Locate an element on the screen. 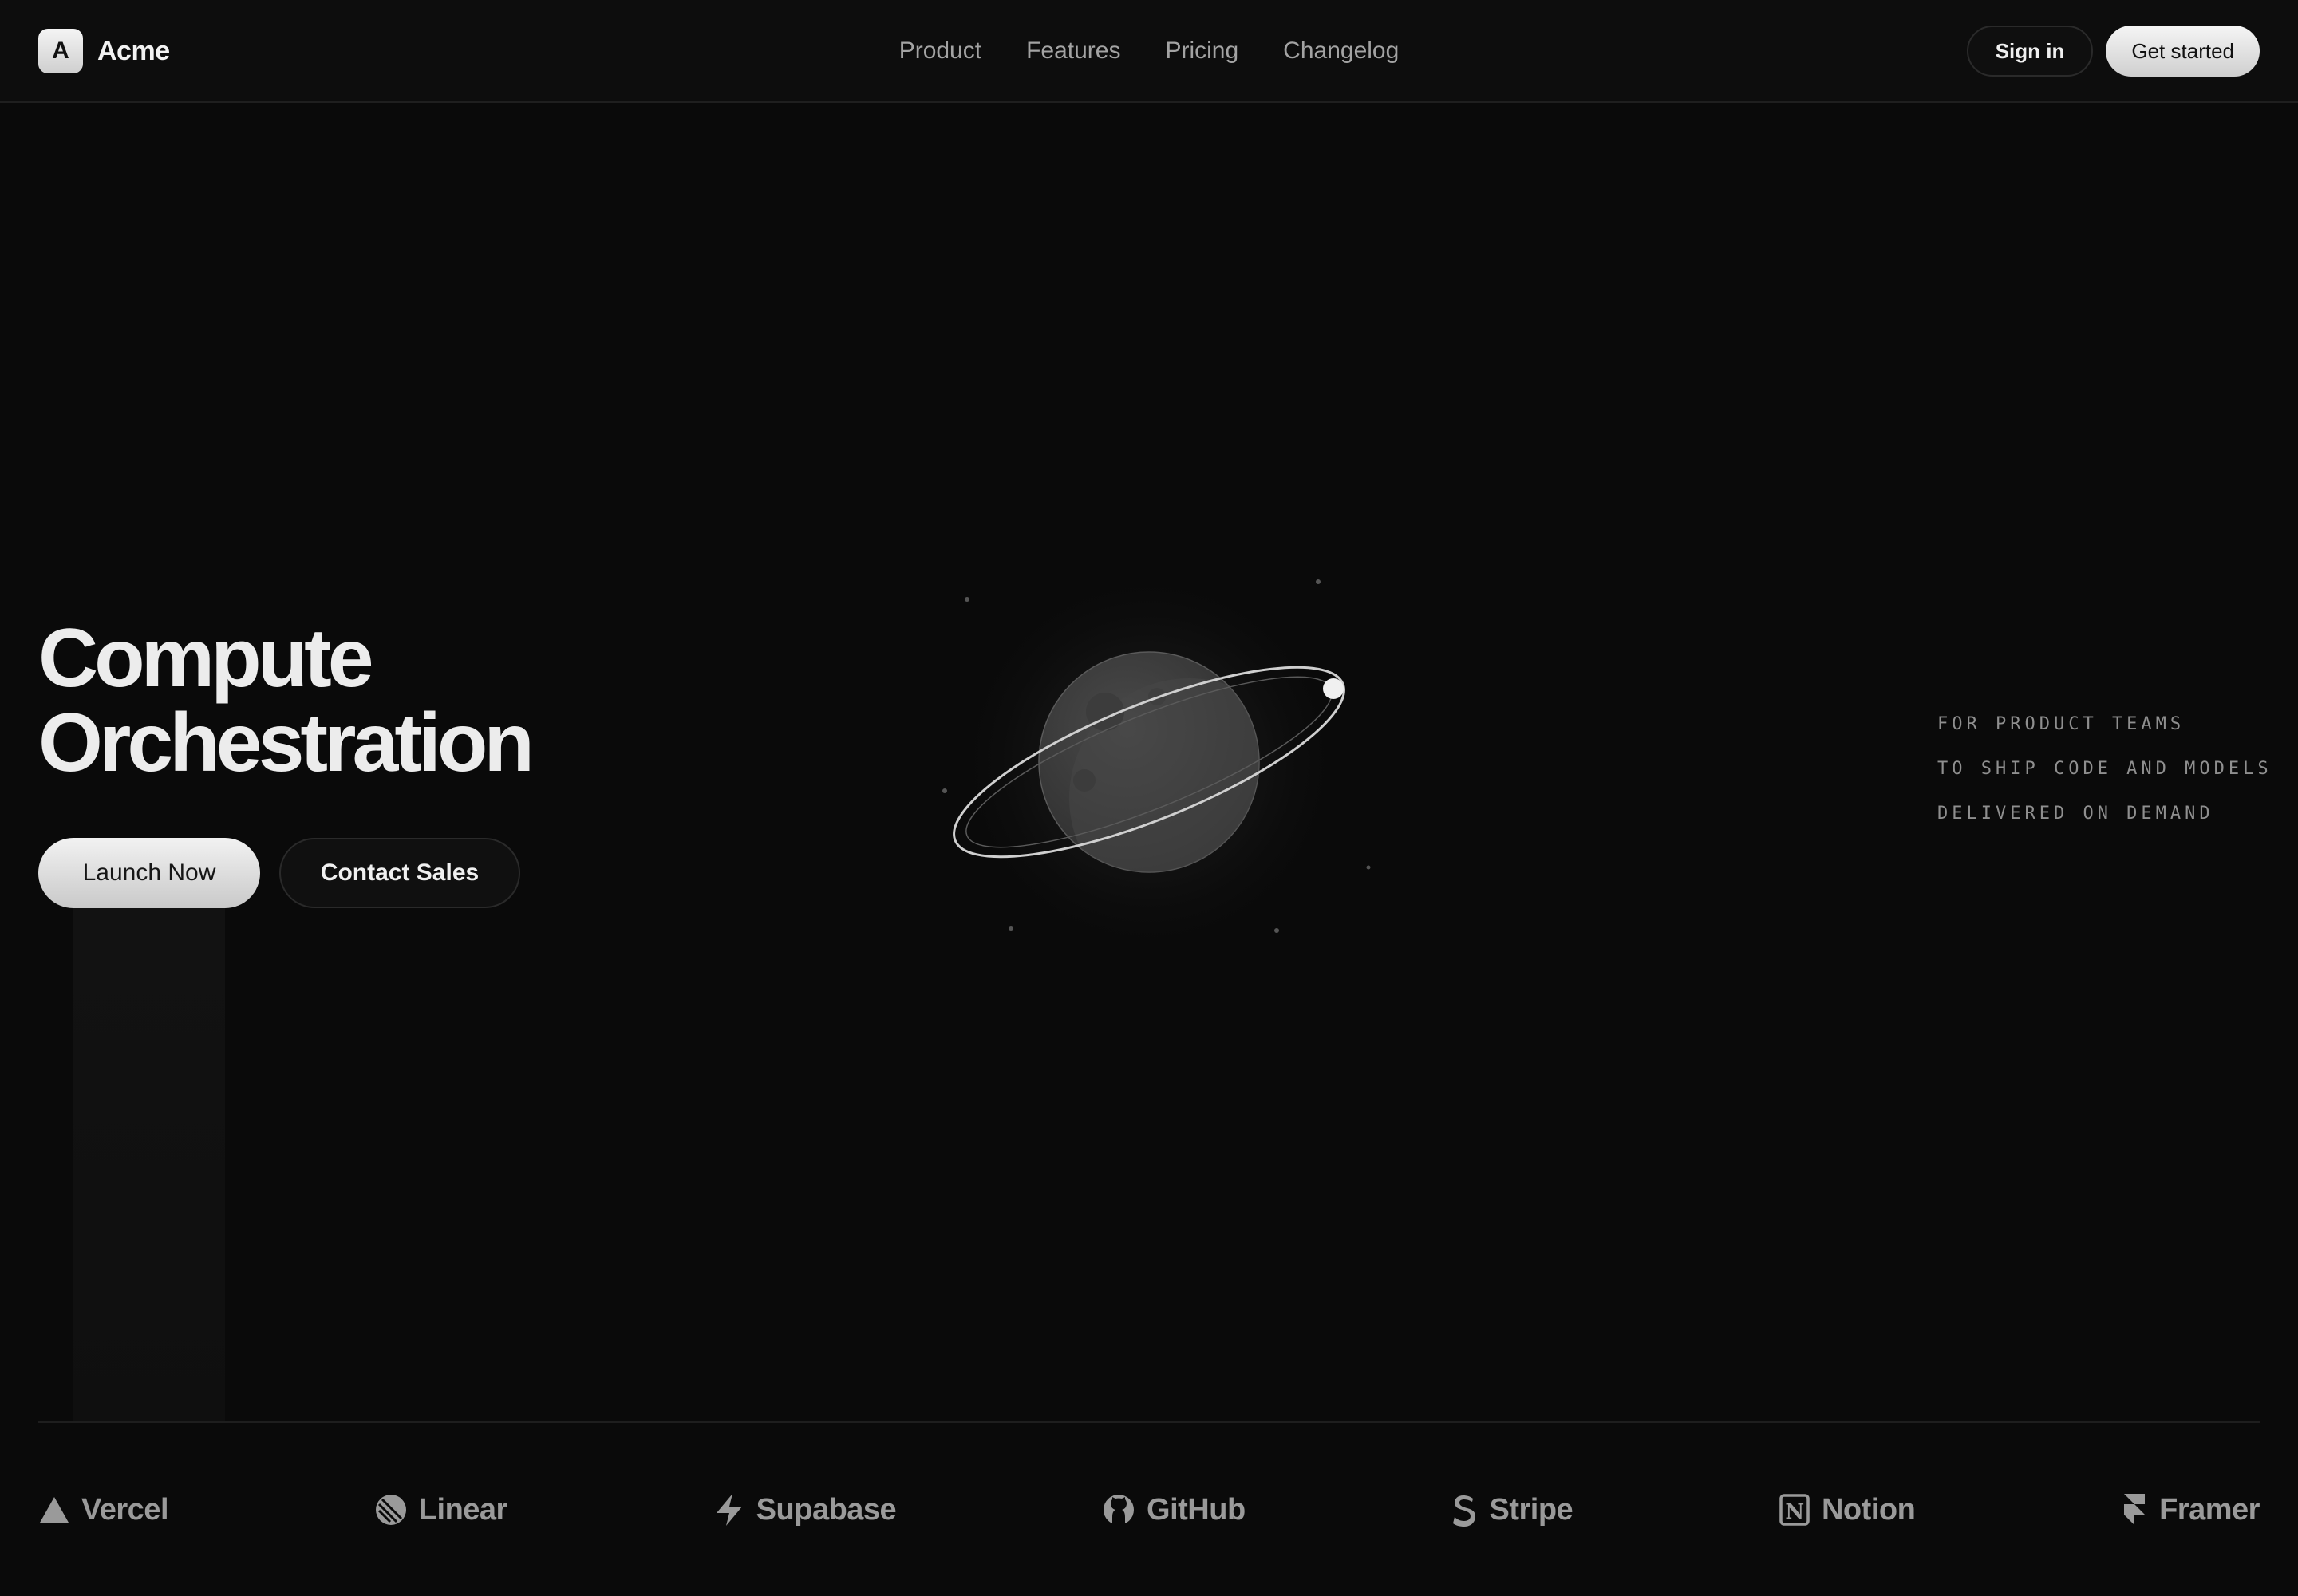 The height and width of the screenshot is (1596, 2298). nav-actions: Sign in Get started is located at coordinates (2113, 51).